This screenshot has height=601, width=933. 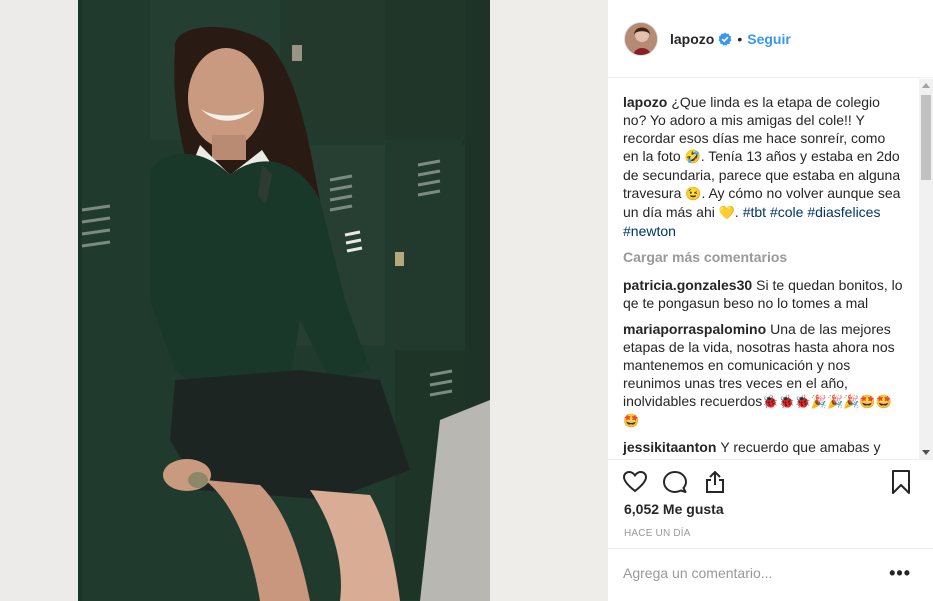 What do you see at coordinates (926, 269) in the screenshot?
I see `comments-scrollbar` at bounding box center [926, 269].